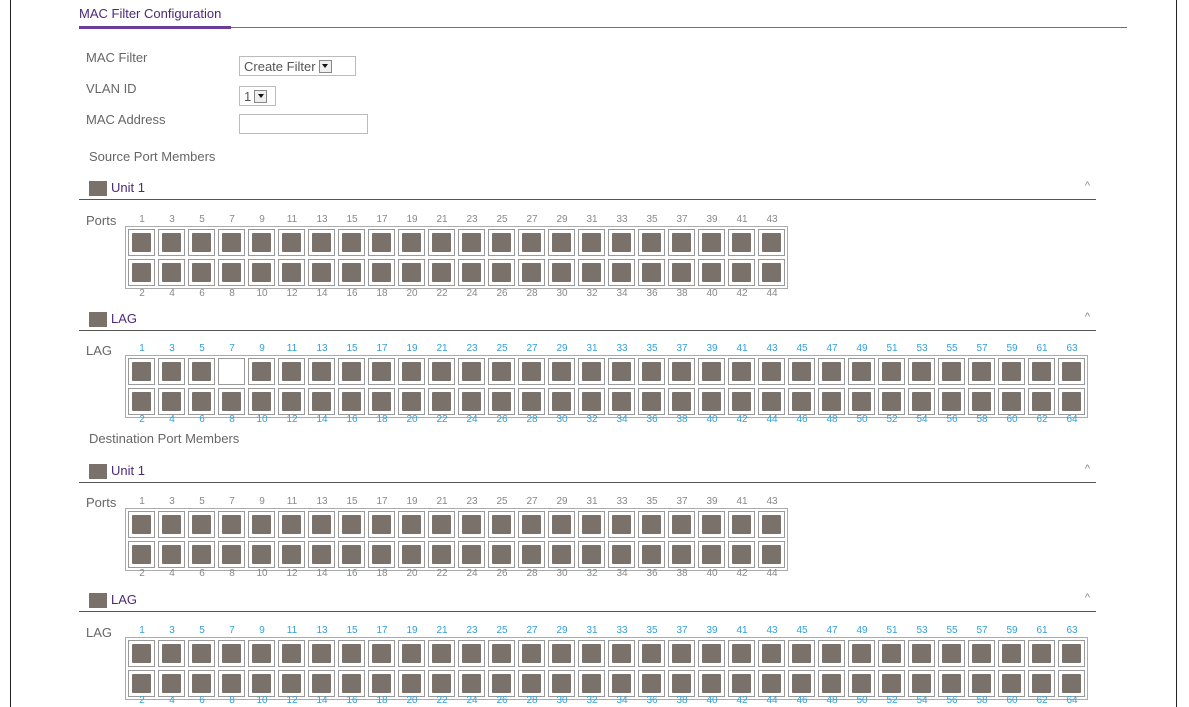 The image size is (1189, 707). What do you see at coordinates (587, 602) in the screenshot?
I see `destination-lag-header: LAG ^` at bounding box center [587, 602].